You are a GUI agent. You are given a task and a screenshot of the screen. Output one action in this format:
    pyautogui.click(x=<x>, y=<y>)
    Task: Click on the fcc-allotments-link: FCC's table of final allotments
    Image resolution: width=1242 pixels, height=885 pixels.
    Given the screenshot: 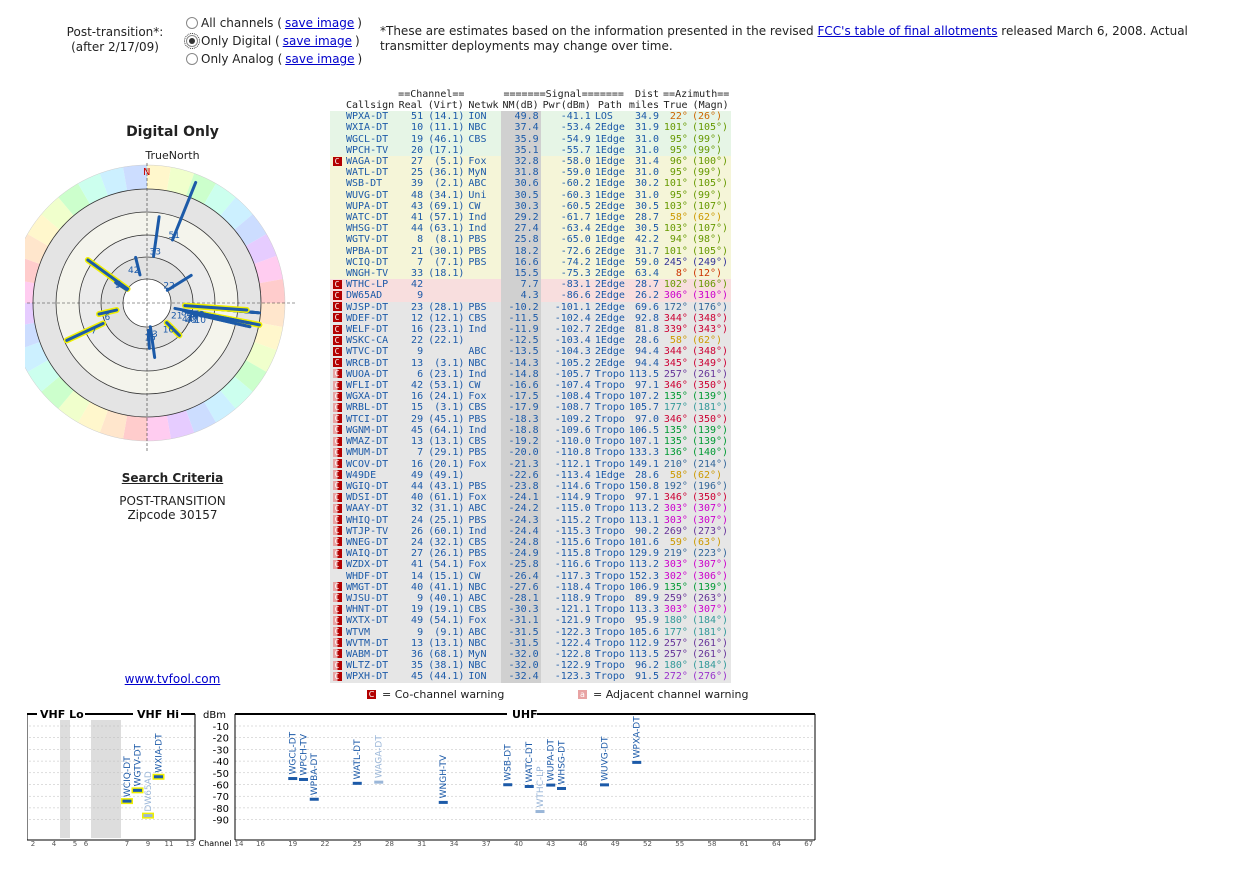 What is the action you would take?
    pyautogui.click(x=907, y=31)
    